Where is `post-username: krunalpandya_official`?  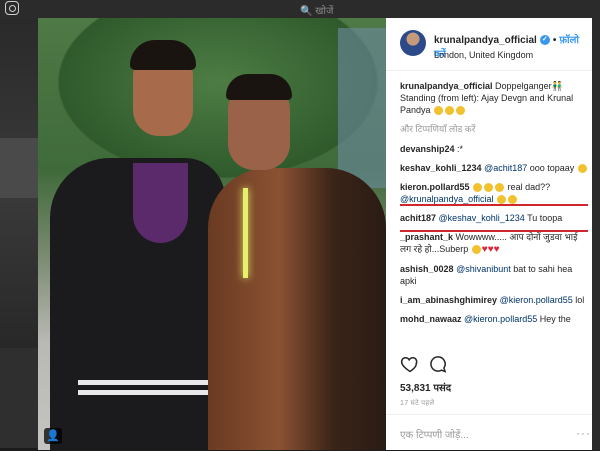 post-username: krunalpandya_official is located at coordinates (485, 40).